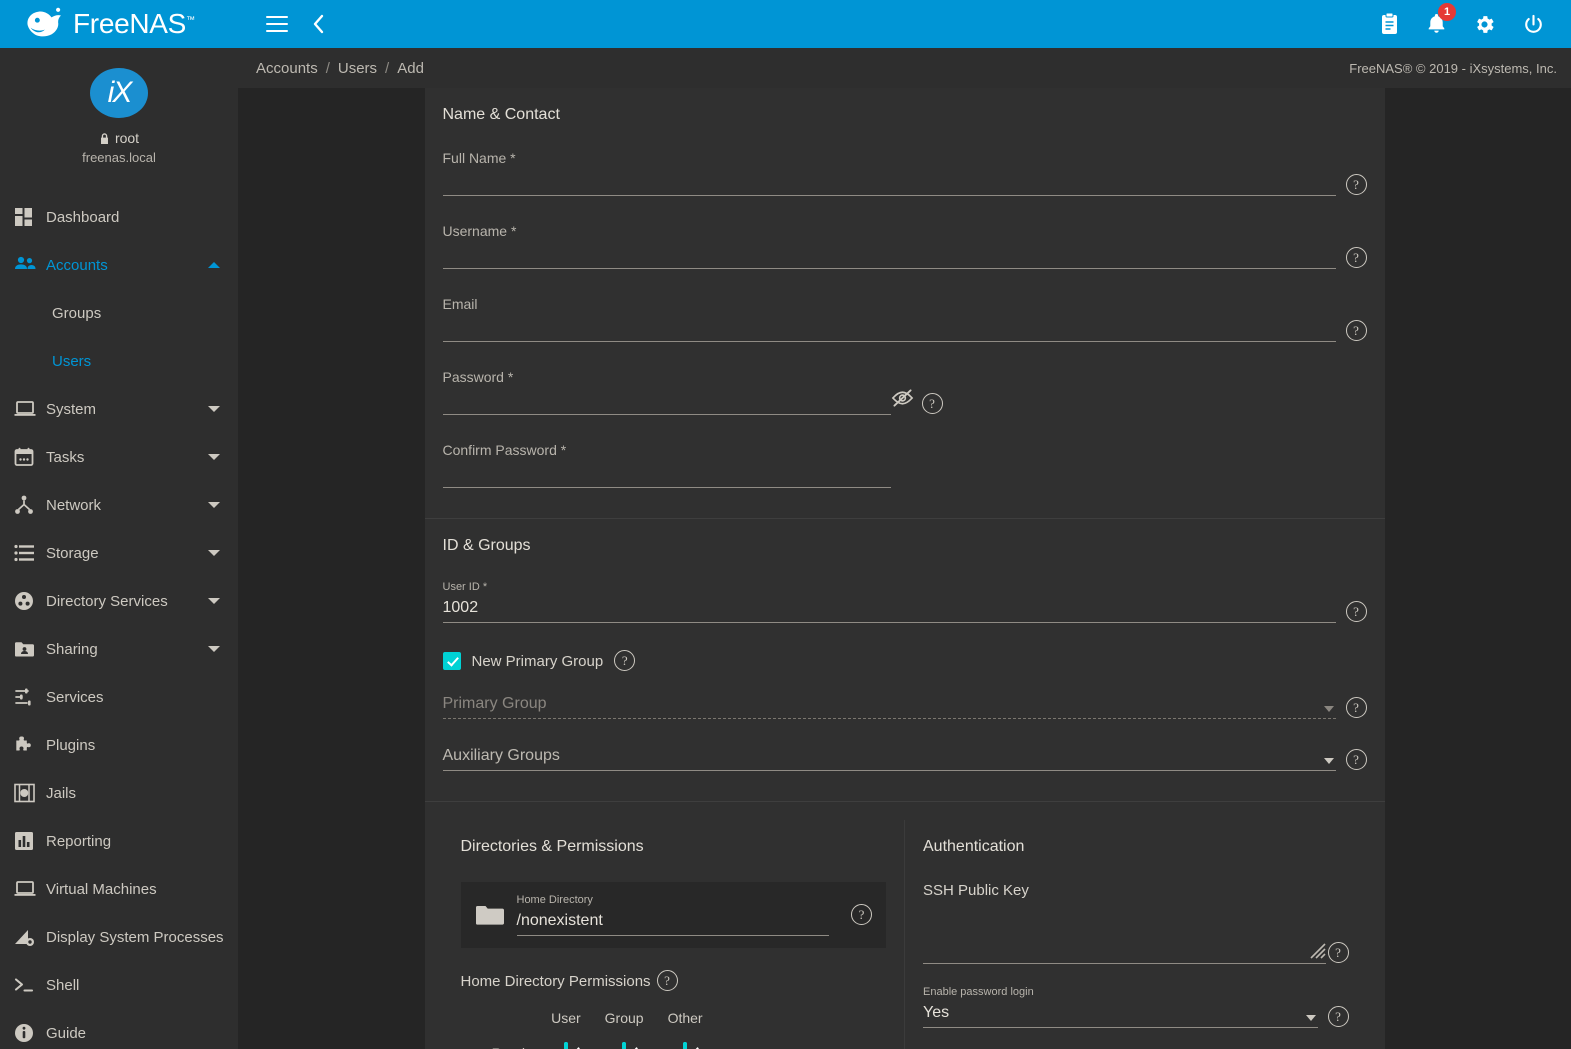  Describe the element at coordinates (119, 793) in the screenshot. I see `sidebar-item-jails: Jails` at that location.